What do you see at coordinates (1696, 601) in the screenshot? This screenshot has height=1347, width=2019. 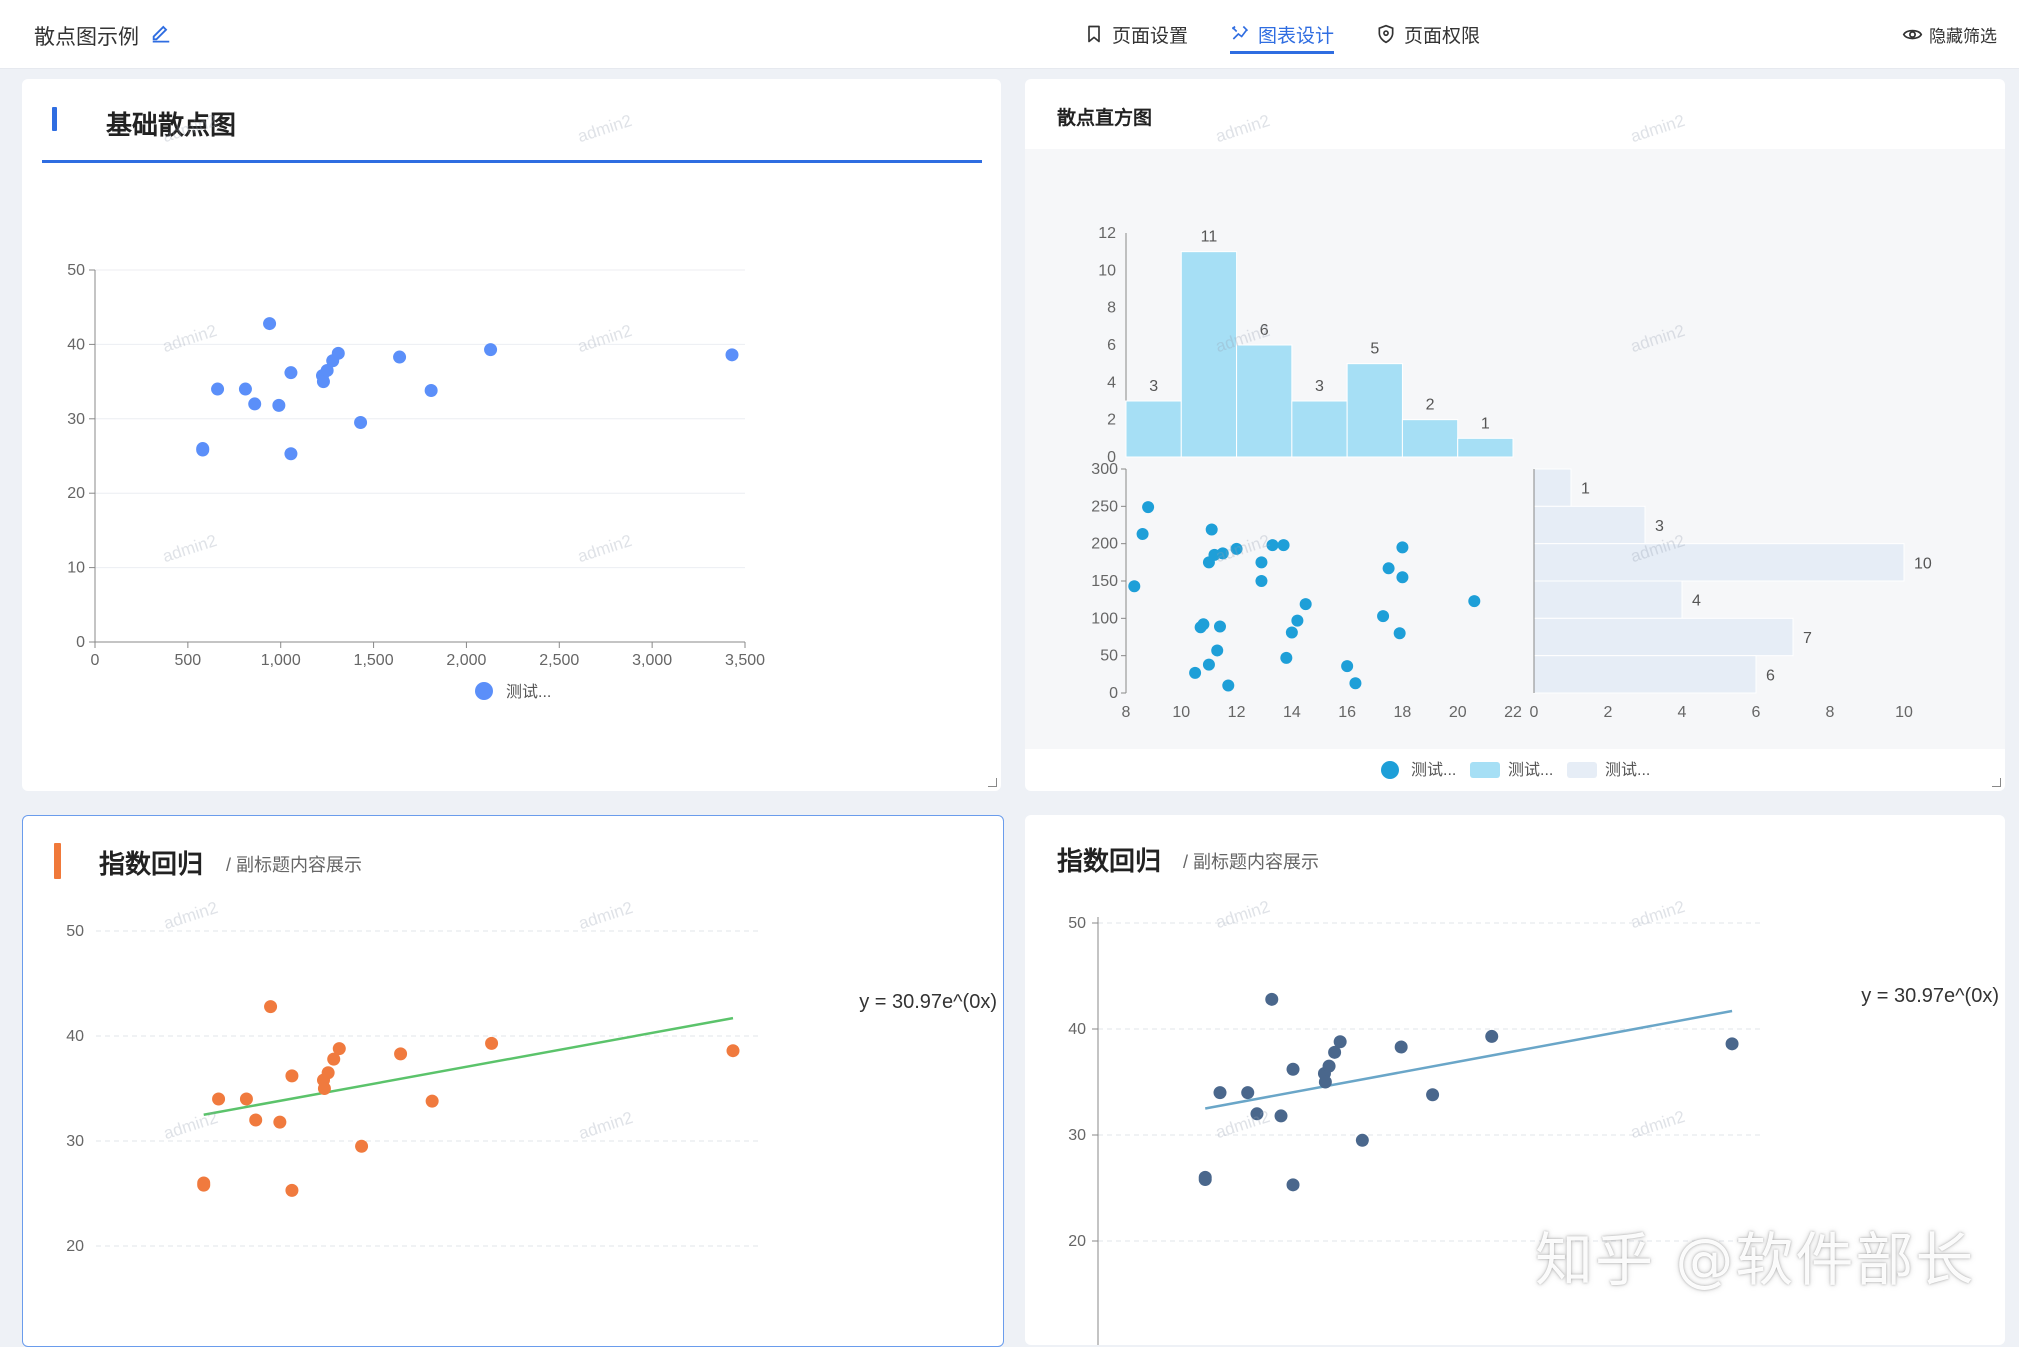 I see `hist-bar-label: 4` at bounding box center [1696, 601].